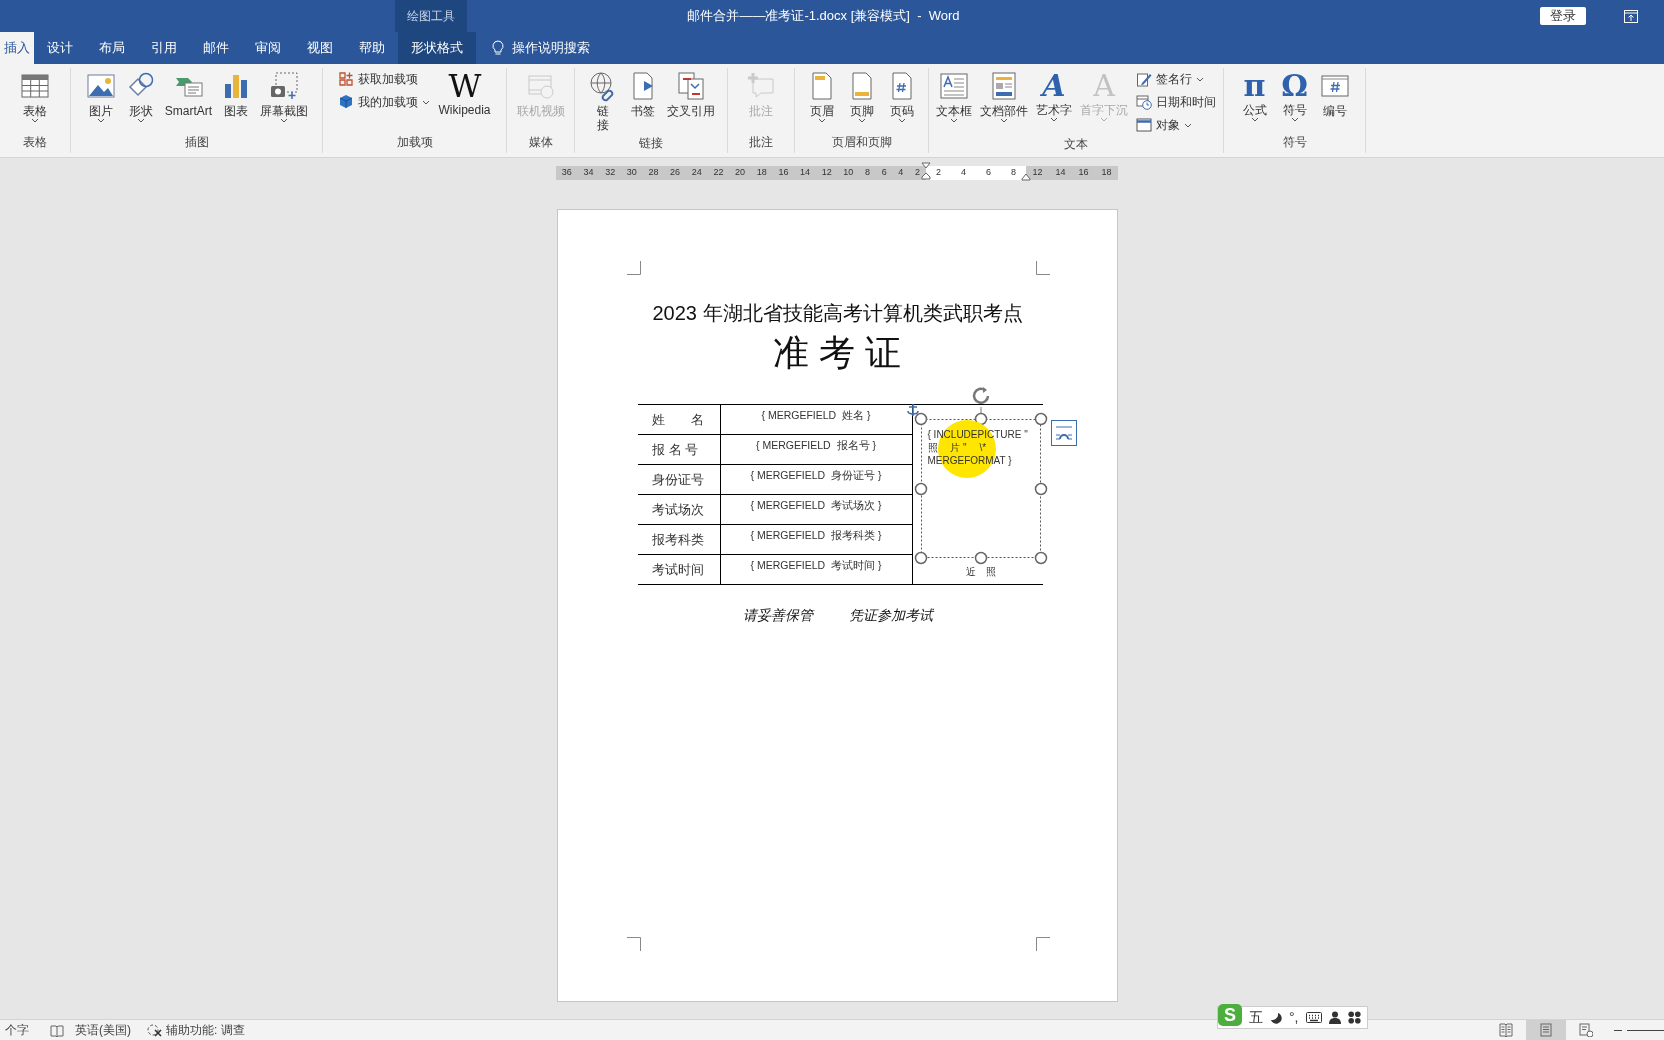 Image resolution: width=1664 pixels, height=1040 pixels. What do you see at coordinates (566, 173) in the screenshot?
I see `ruler-number: 36` at bounding box center [566, 173].